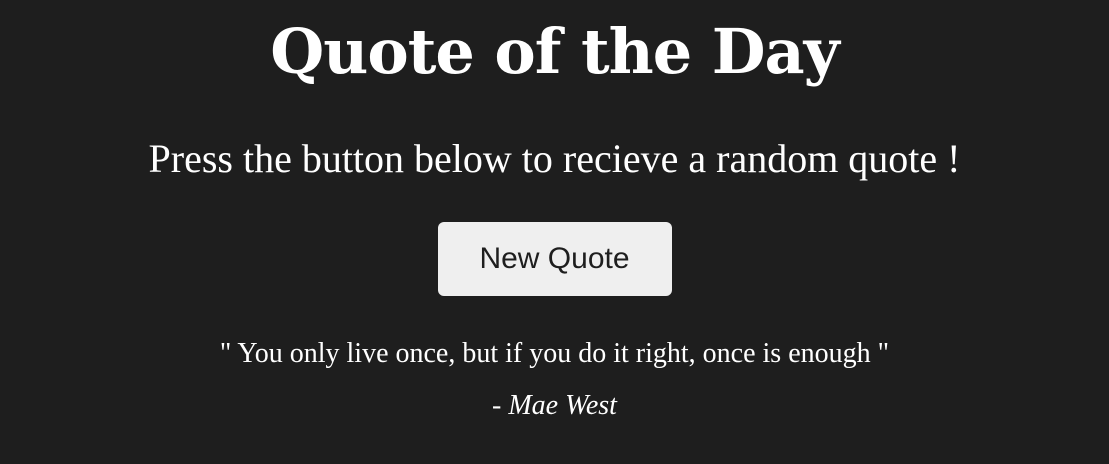  I want to click on page-title: Quote of the Day, so click(554, 51).